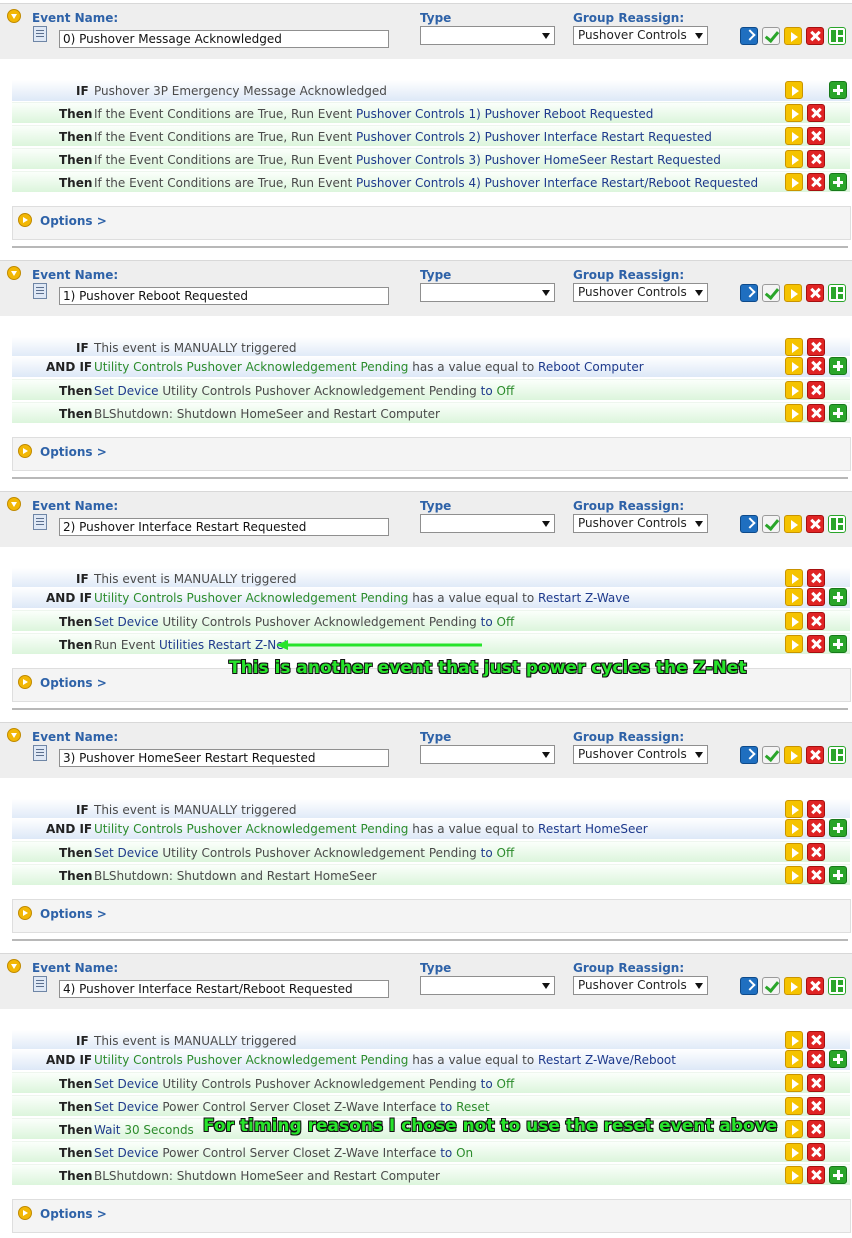 This screenshot has height=1238, width=852. I want to click on event-name-input: 1) Pushover Reboot Requested, so click(224, 296).